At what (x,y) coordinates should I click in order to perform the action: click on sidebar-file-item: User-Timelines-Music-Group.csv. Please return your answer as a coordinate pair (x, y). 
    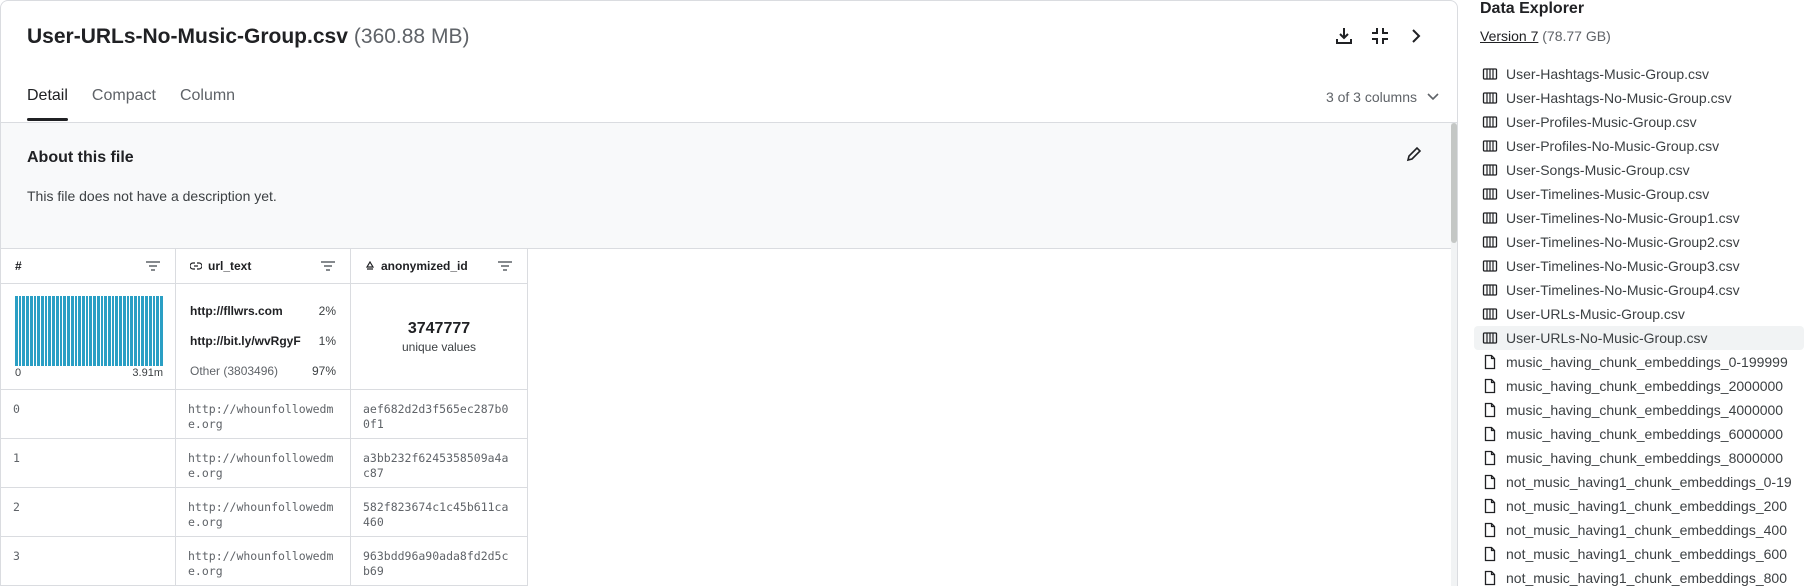
    Looking at the image, I should click on (1639, 194).